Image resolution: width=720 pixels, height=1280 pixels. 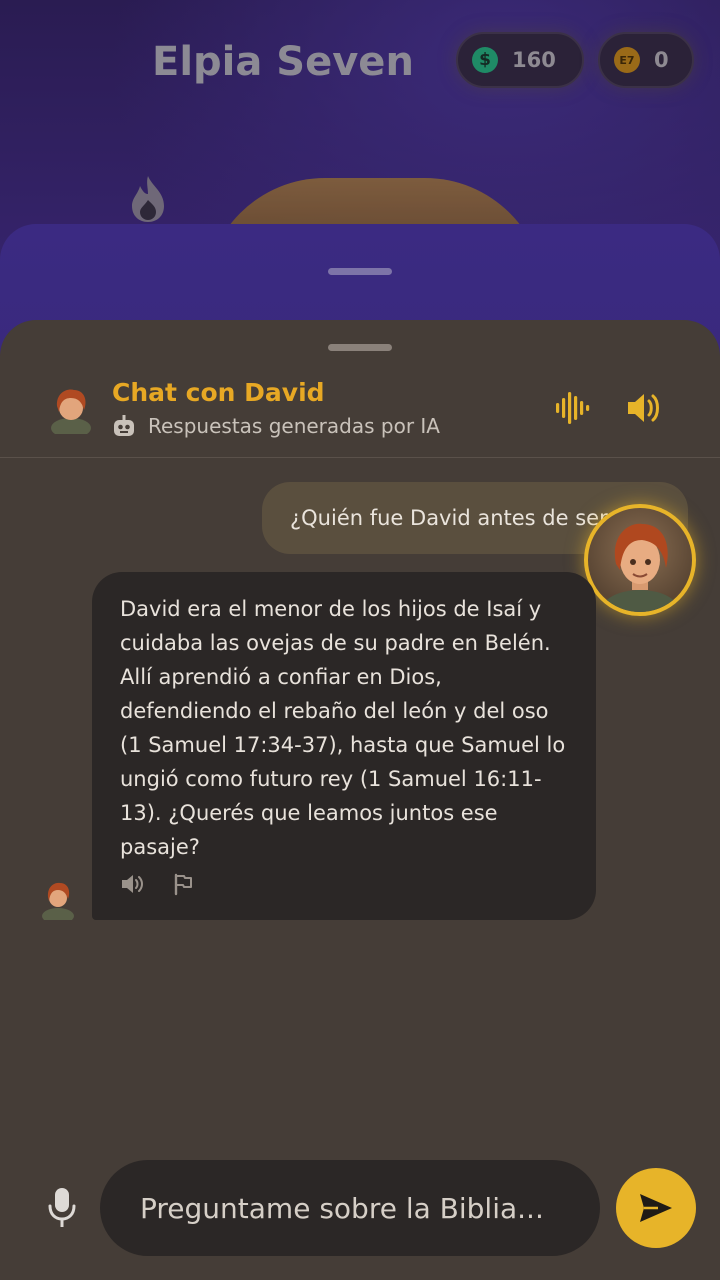 I want to click on david-portrait, so click(x=640, y=560).